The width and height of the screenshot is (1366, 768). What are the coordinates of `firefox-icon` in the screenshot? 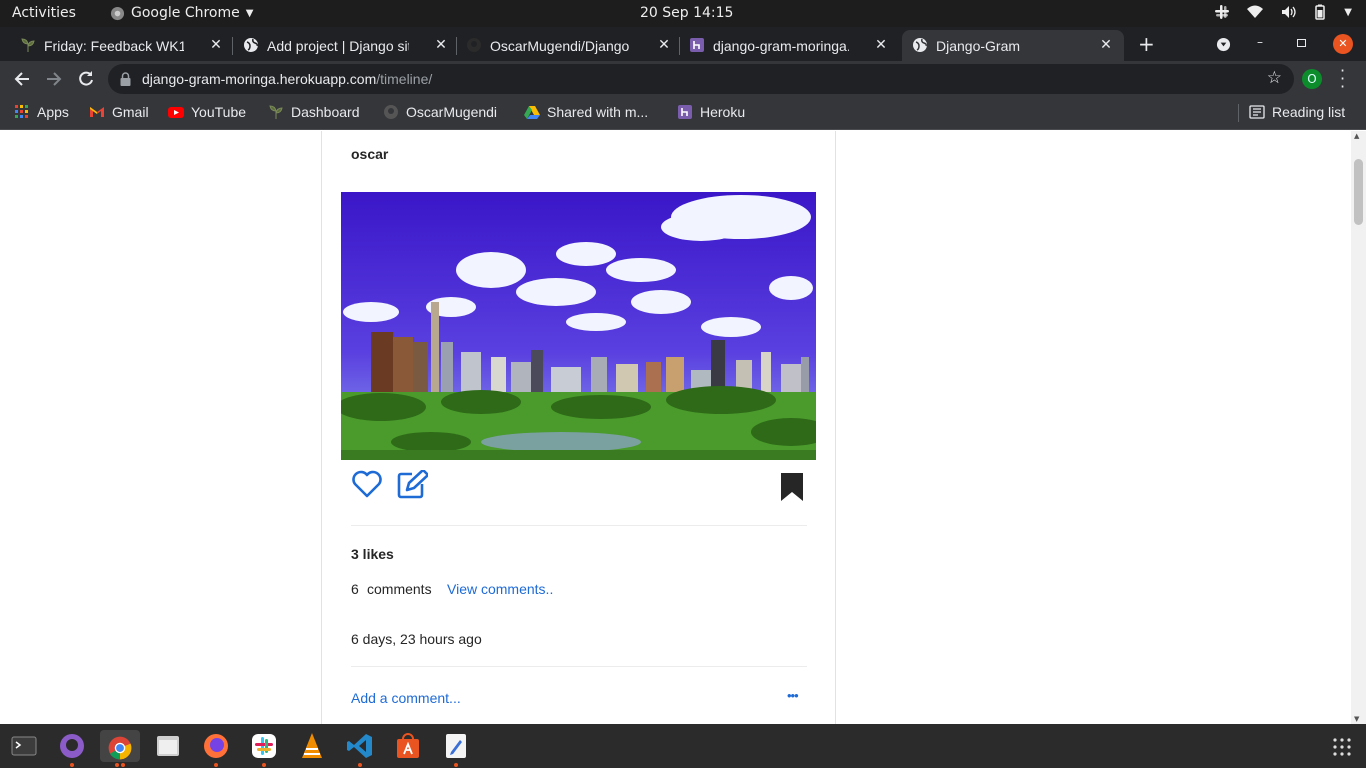 It's located at (216, 746).